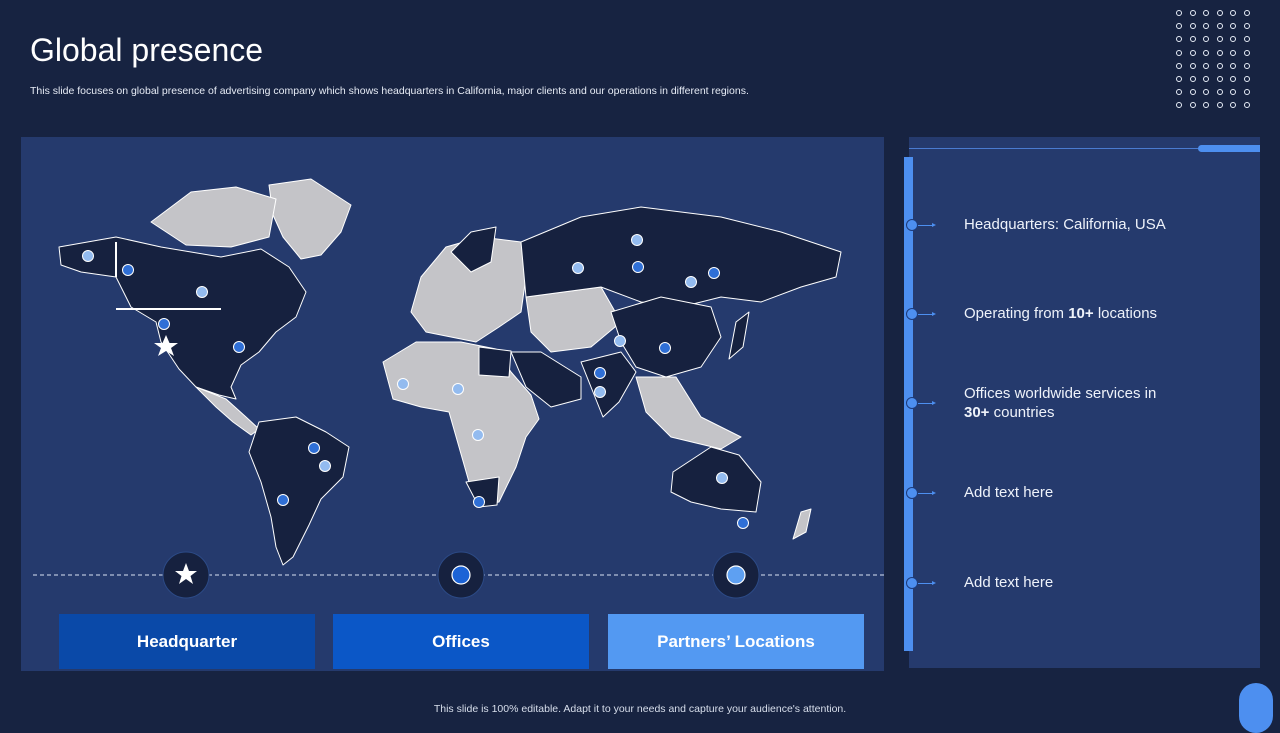  Describe the element at coordinates (1229, 148) in the screenshot. I see `top-accent-bar` at that location.